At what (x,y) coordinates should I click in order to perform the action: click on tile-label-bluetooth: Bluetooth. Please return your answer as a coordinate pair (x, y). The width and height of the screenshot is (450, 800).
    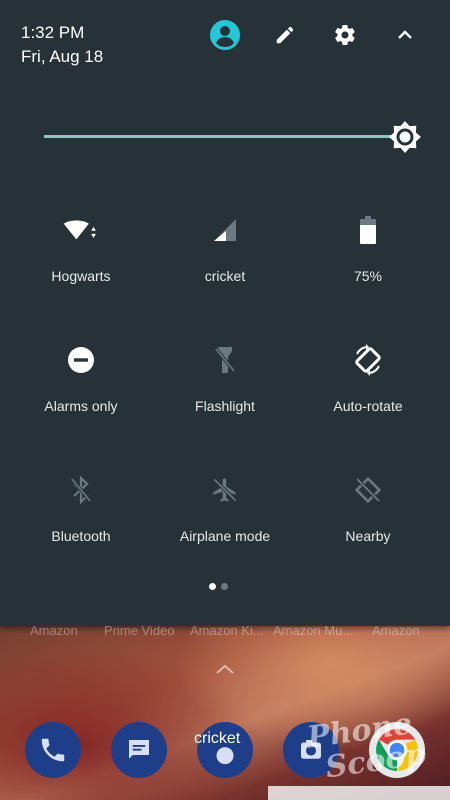
    Looking at the image, I should click on (81, 536).